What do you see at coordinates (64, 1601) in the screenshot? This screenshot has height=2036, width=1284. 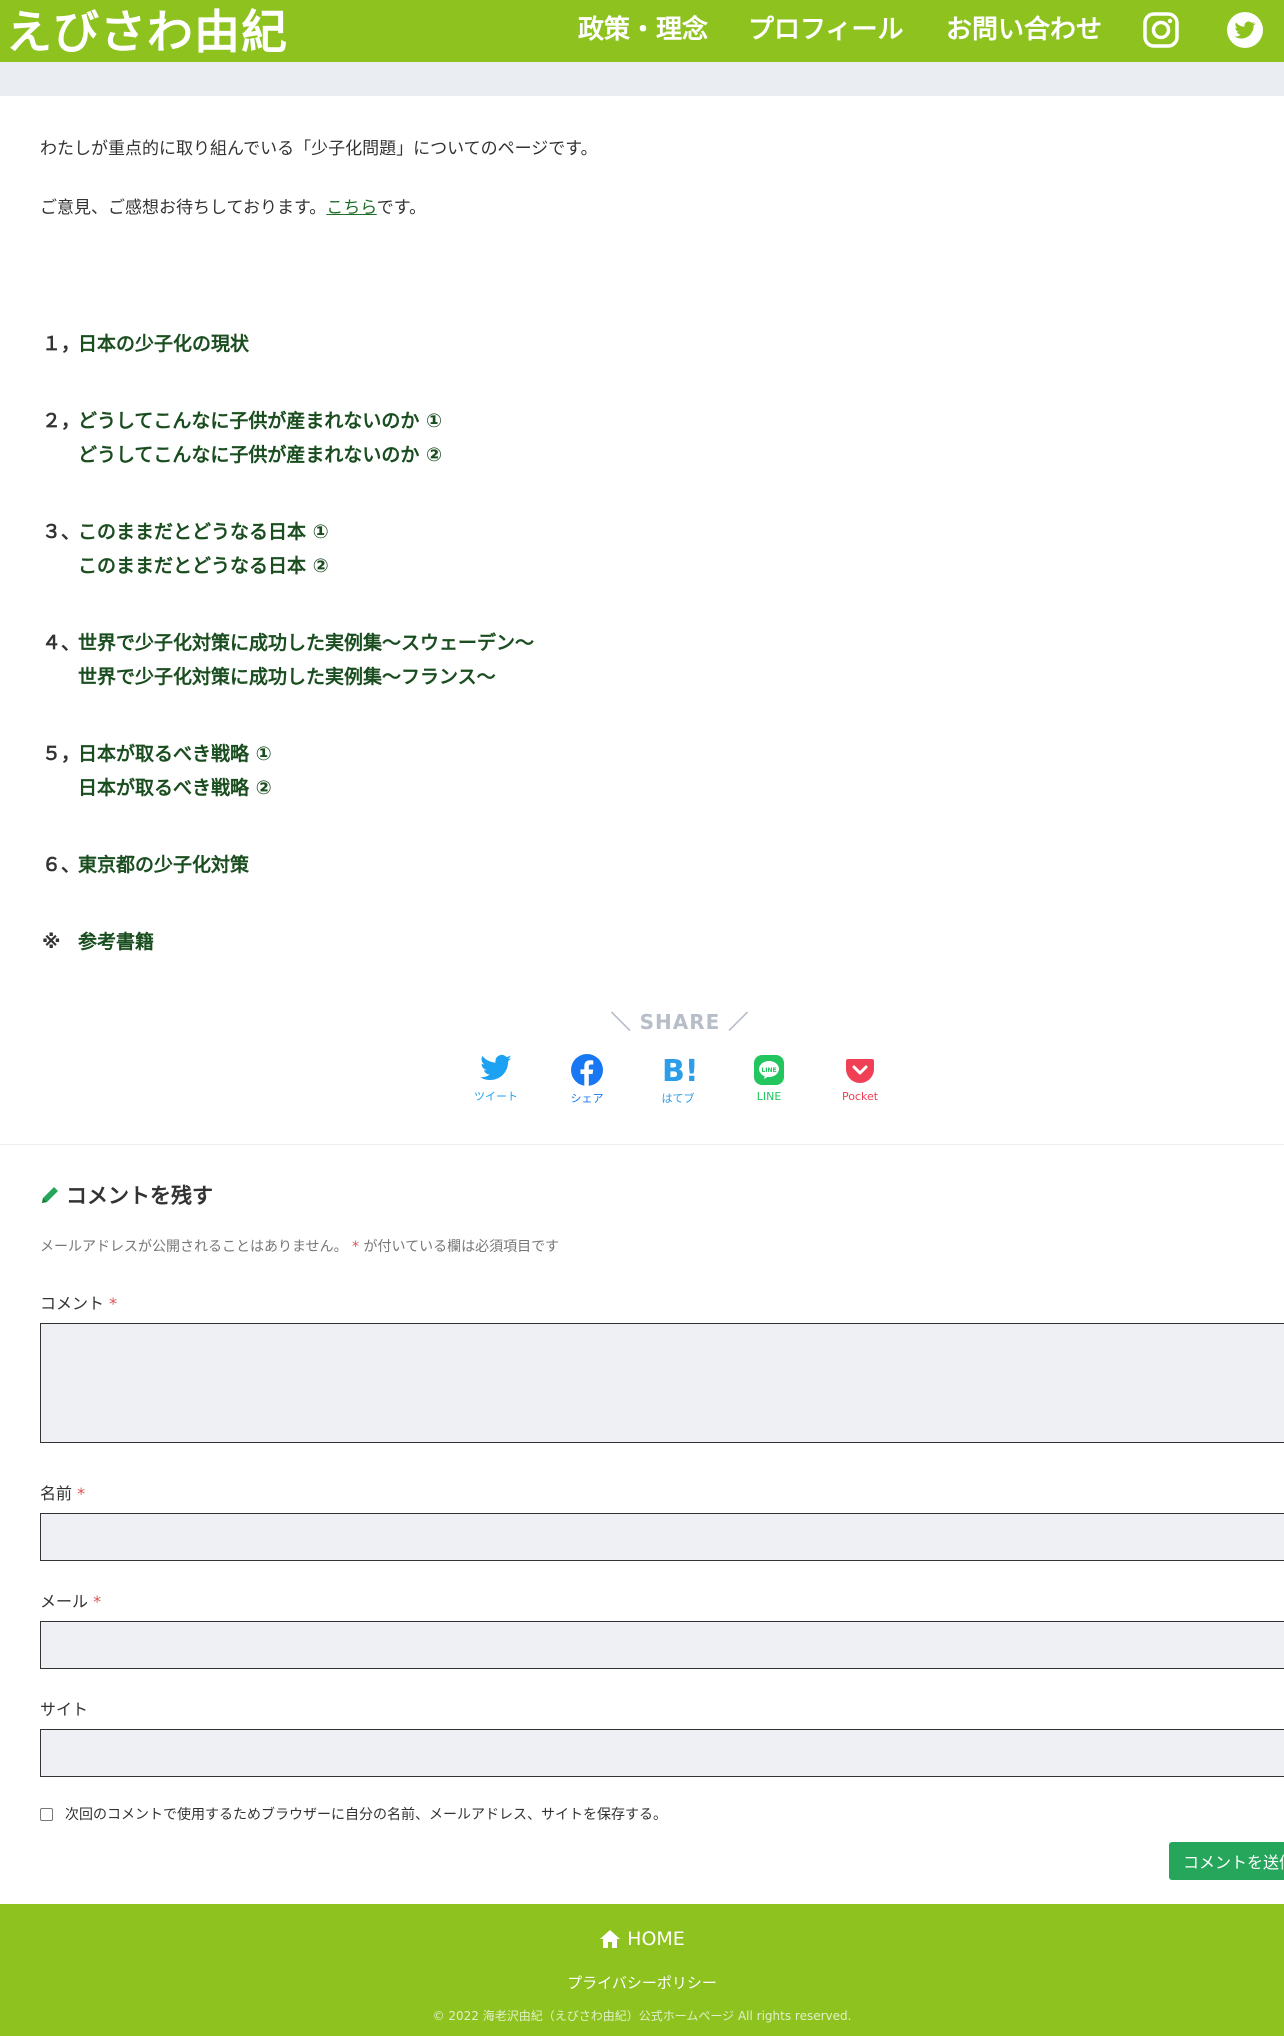 I see `label-text: メール` at bounding box center [64, 1601].